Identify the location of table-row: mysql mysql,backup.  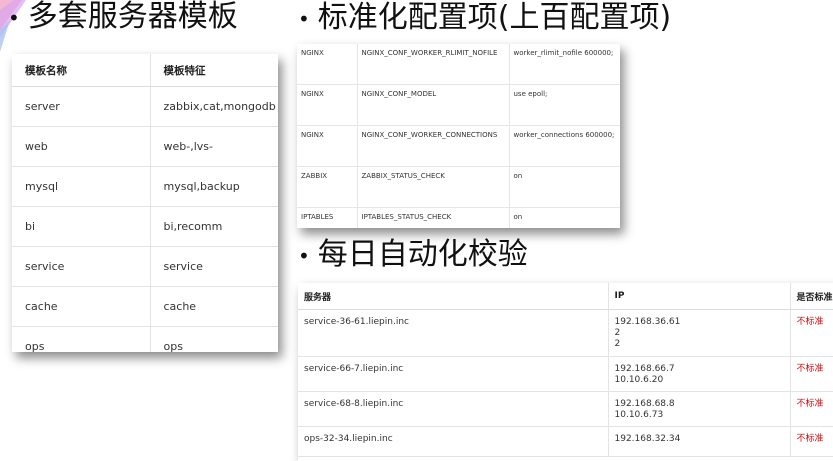
(145, 186).